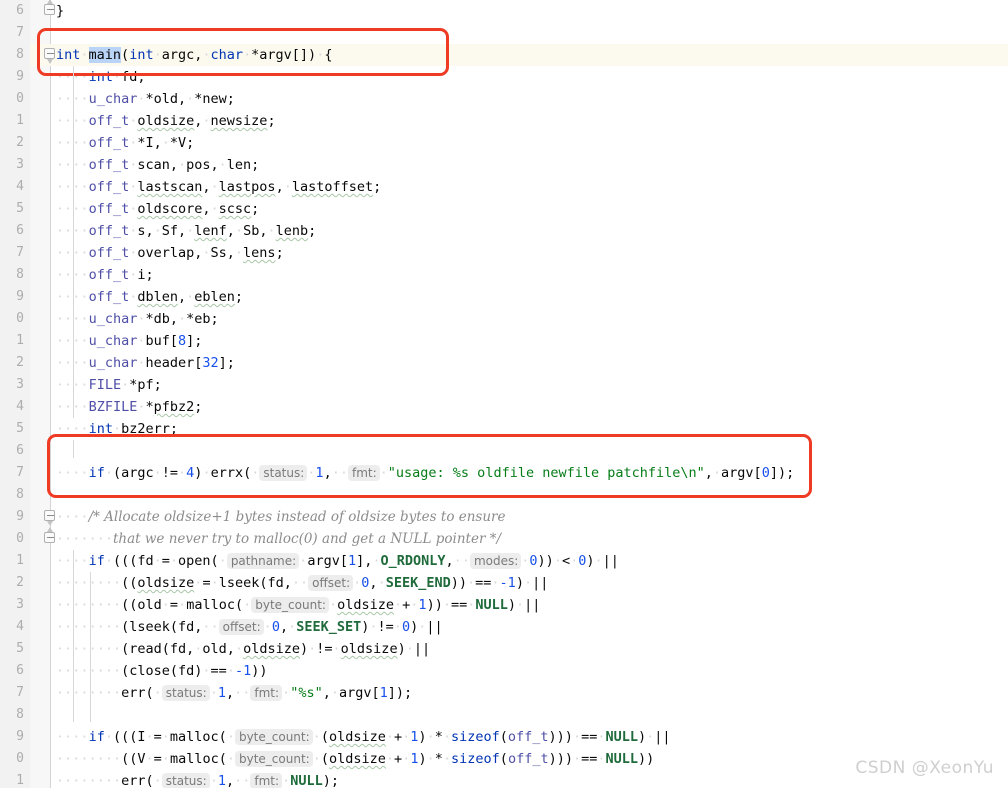  What do you see at coordinates (137, 319) in the screenshot?
I see `code-text: ····u_char·*db,·*eb;` at bounding box center [137, 319].